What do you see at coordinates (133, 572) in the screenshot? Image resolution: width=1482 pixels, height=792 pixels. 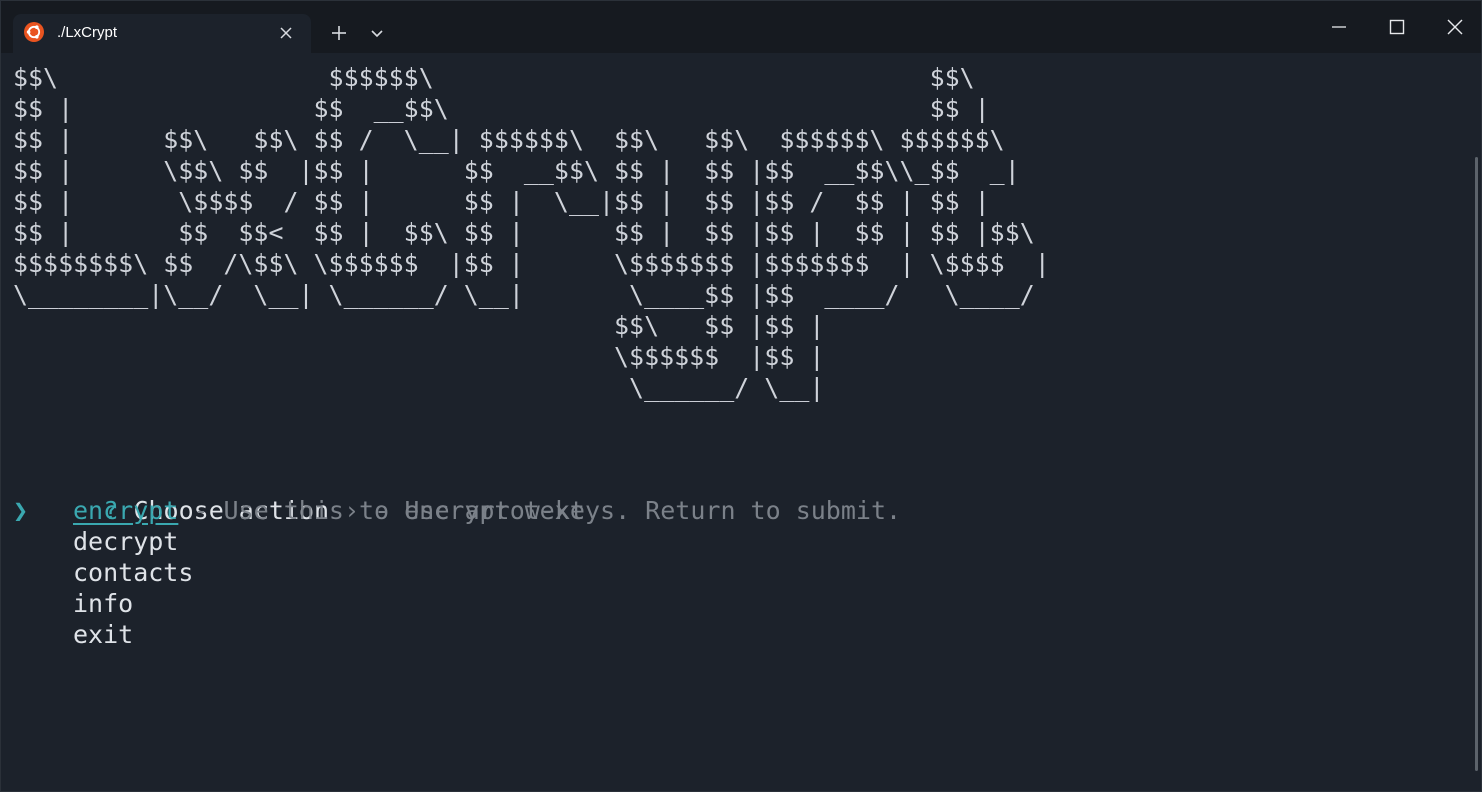 I see `option-label: contacts` at bounding box center [133, 572].